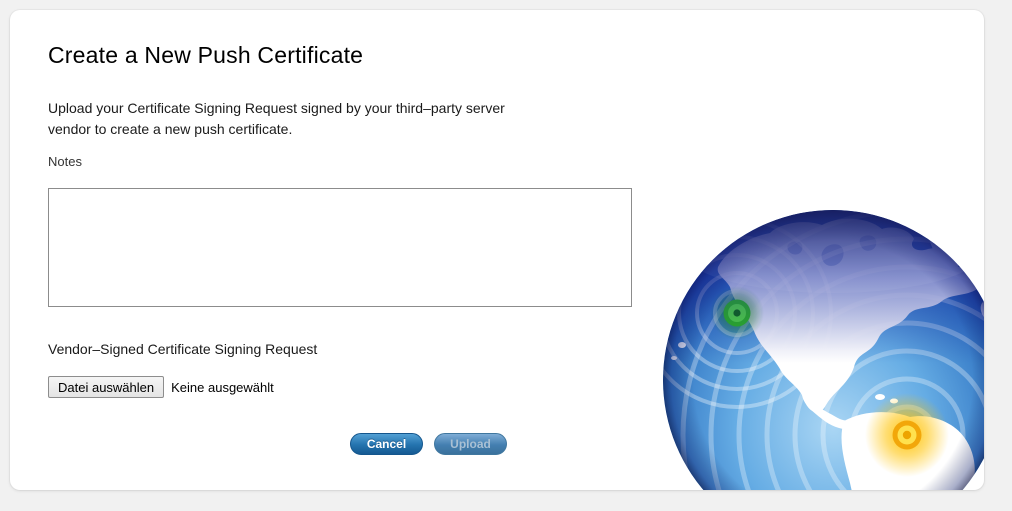 This screenshot has width=1012, height=511. Describe the element at coordinates (737, 313) in the screenshot. I see `green-beacon` at that location.